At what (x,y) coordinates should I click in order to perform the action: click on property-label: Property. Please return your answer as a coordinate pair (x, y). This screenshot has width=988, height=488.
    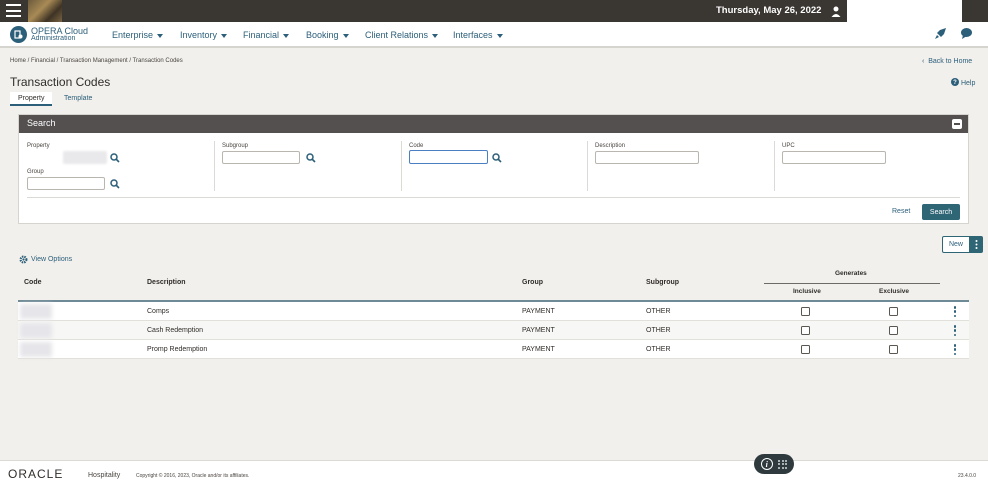
    Looking at the image, I should click on (38, 146).